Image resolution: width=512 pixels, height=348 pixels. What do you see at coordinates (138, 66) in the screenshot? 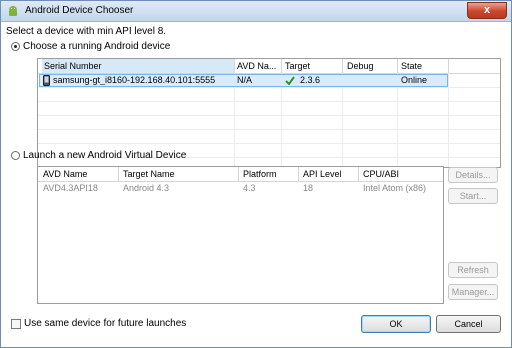
I see `column-header-serial: Serial Number` at bounding box center [138, 66].